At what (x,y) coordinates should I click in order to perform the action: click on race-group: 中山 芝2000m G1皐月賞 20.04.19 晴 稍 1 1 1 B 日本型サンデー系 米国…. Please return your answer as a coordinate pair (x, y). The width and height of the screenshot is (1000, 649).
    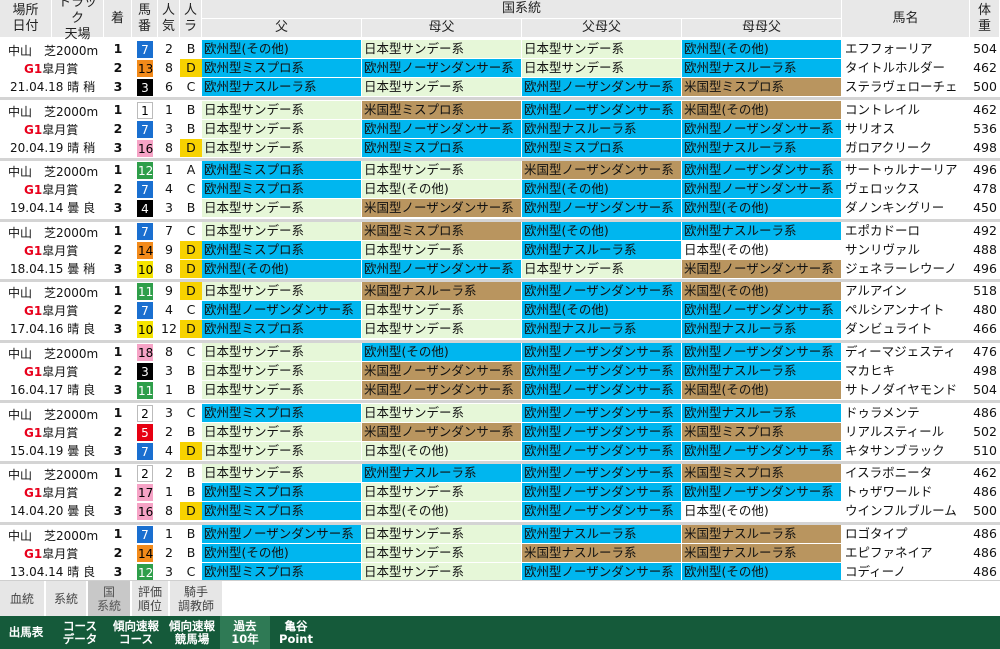
    Looking at the image, I should click on (500, 129).